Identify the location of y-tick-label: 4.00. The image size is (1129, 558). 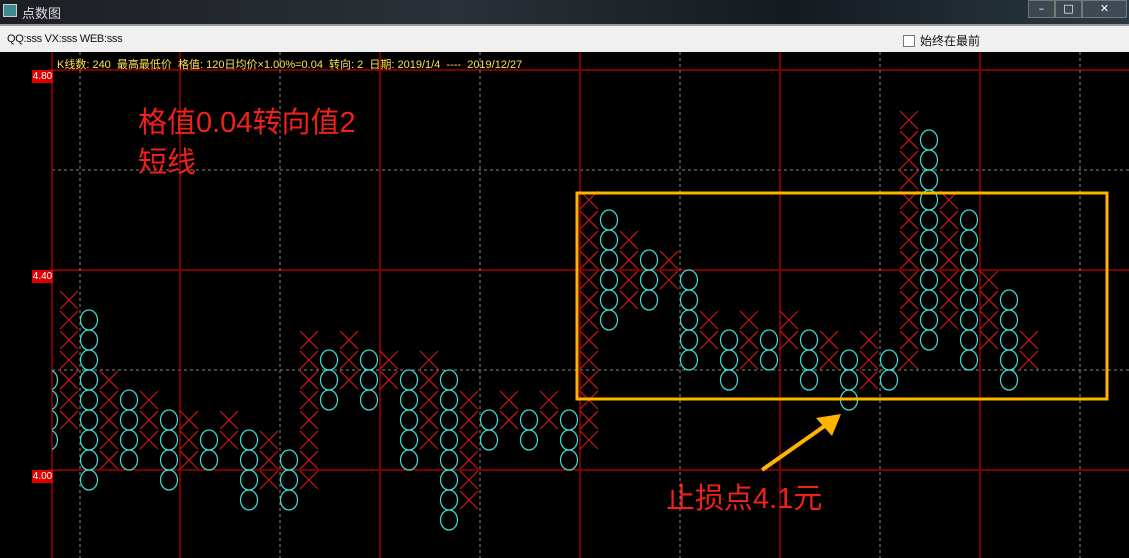
(42, 476).